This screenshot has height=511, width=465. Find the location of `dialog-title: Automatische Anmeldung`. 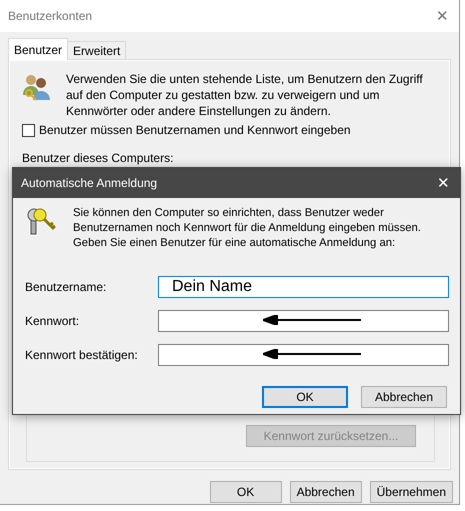

dialog-title: Automatische Anmeldung is located at coordinates (89, 183).